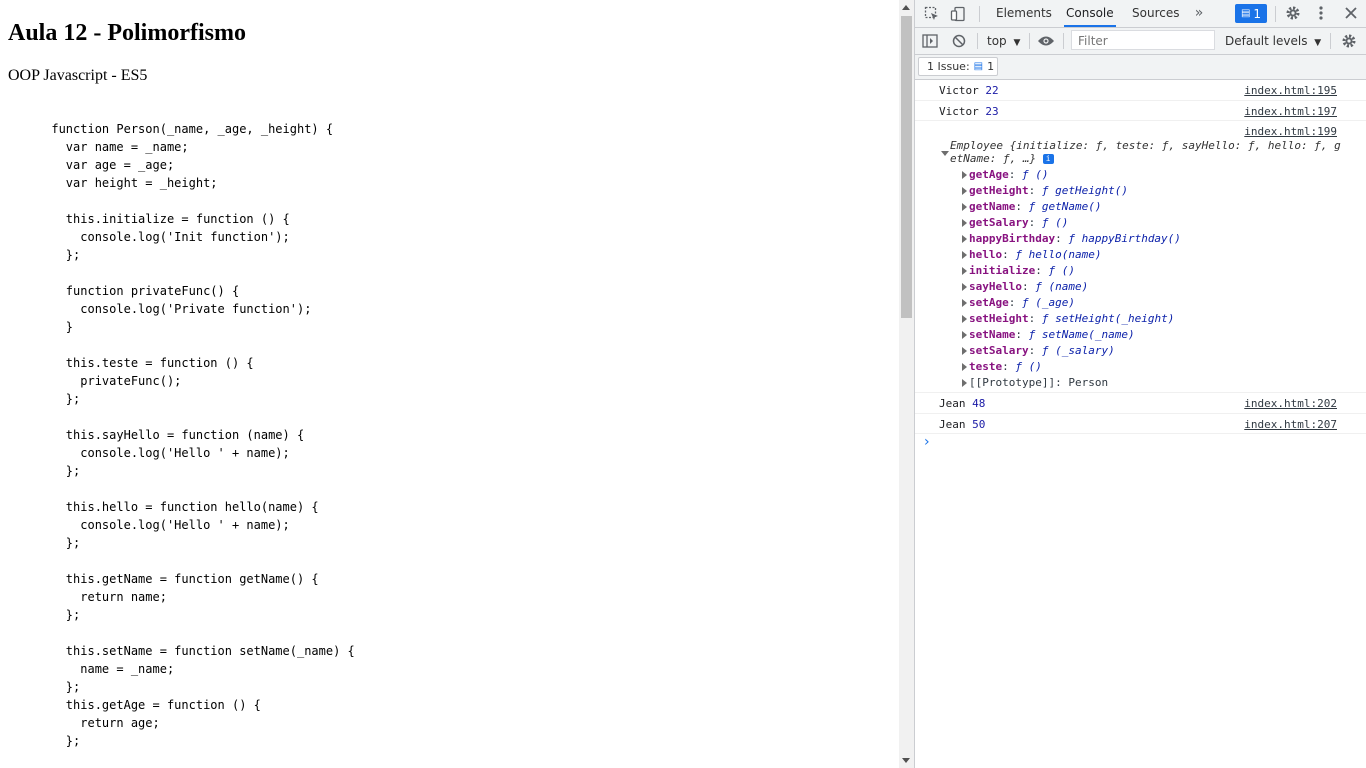 The width and height of the screenshot is (1366, 768). Describe the element at coordinates (1199, 13) in the screenshot. I see `chevron-double-right-icon: »` at that location.